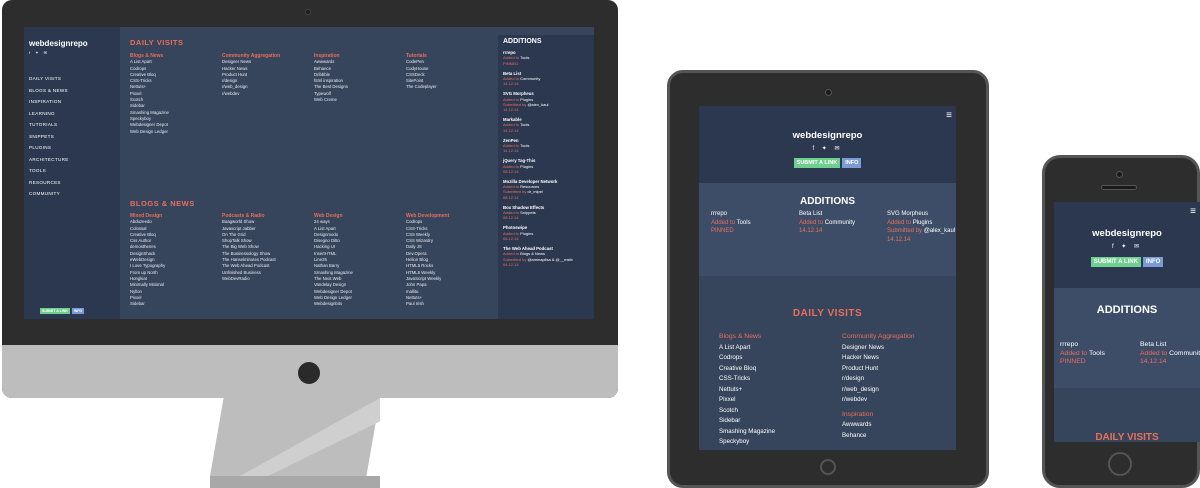 Image resolution: width=1200 pixels, height=488 pixels. I want to click on sidebar-item: SNIPPETS, so click(49, 137).